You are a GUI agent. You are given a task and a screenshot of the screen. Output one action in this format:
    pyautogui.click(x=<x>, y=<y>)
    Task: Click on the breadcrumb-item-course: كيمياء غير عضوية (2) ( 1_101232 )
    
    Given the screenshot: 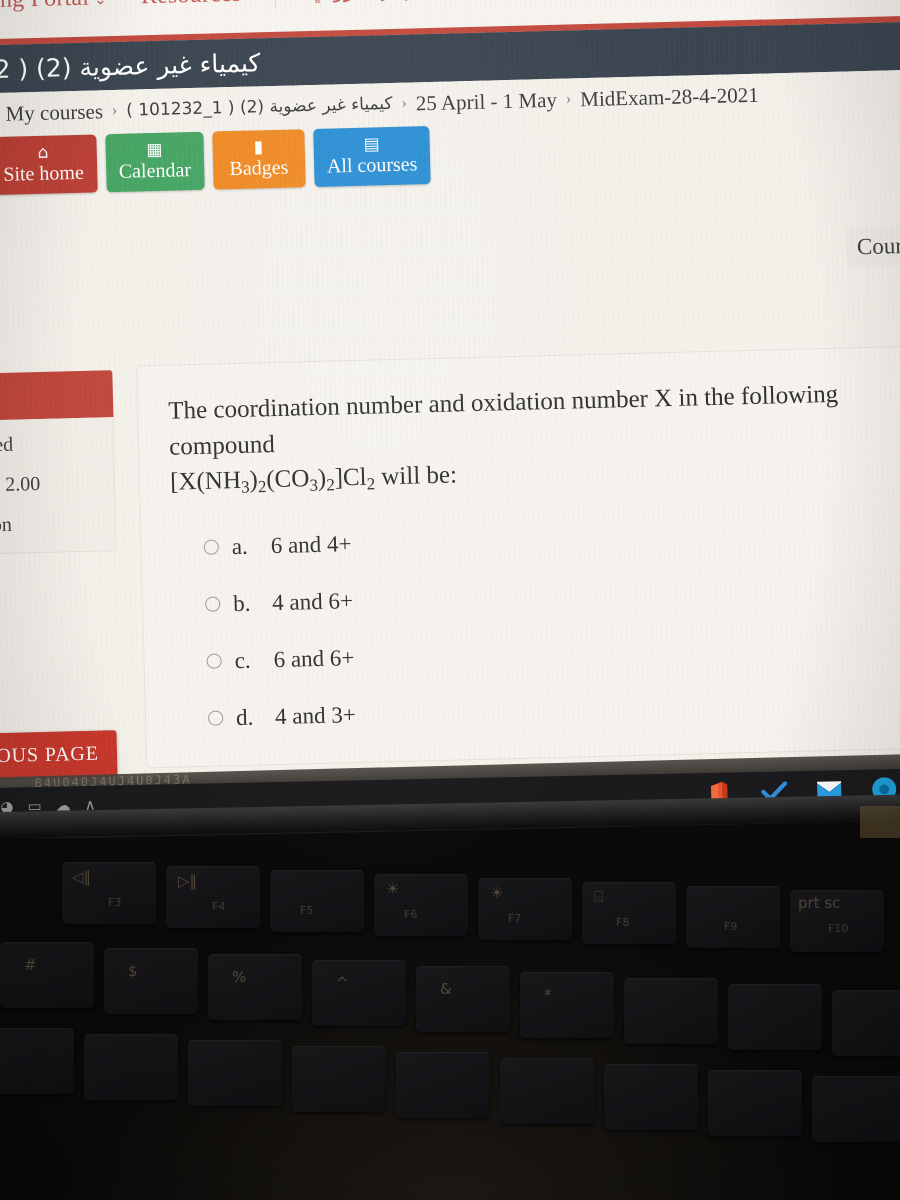 What is the action you would take?
    pyautogui.click(x=259, y=107)
    